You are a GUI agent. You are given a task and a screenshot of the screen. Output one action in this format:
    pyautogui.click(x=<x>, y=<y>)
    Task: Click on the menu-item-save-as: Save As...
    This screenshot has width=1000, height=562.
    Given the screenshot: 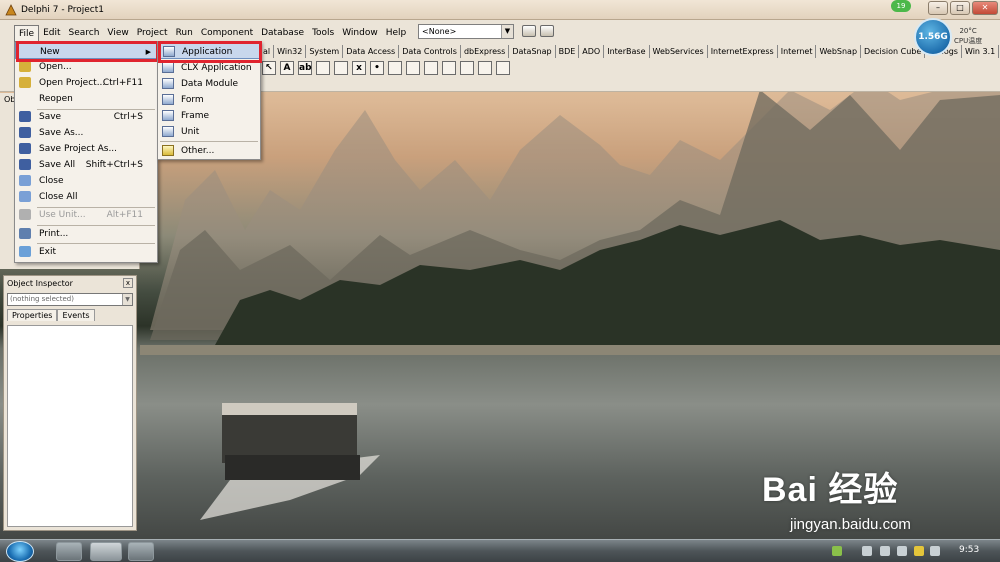 What is the action you would take?
    pyautogui.click(x=86, y=133)
    